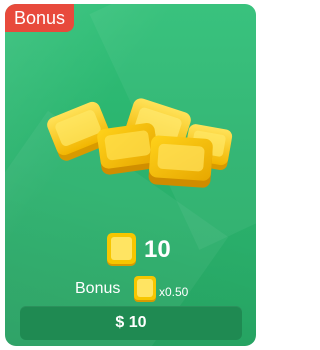  What do you see at coordinates (140, 143) in the screenshot?
I see `gold-tiles-pile-icon` at bounding box center [140, 143].